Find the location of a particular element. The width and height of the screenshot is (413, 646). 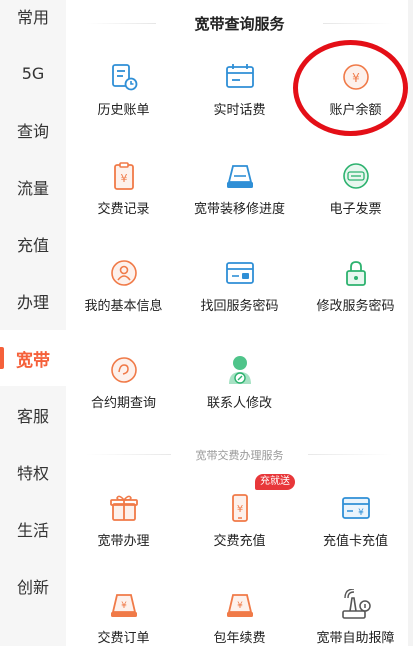

action-broadband-apply: 宽带办理 is located at coordinates (123, 532).